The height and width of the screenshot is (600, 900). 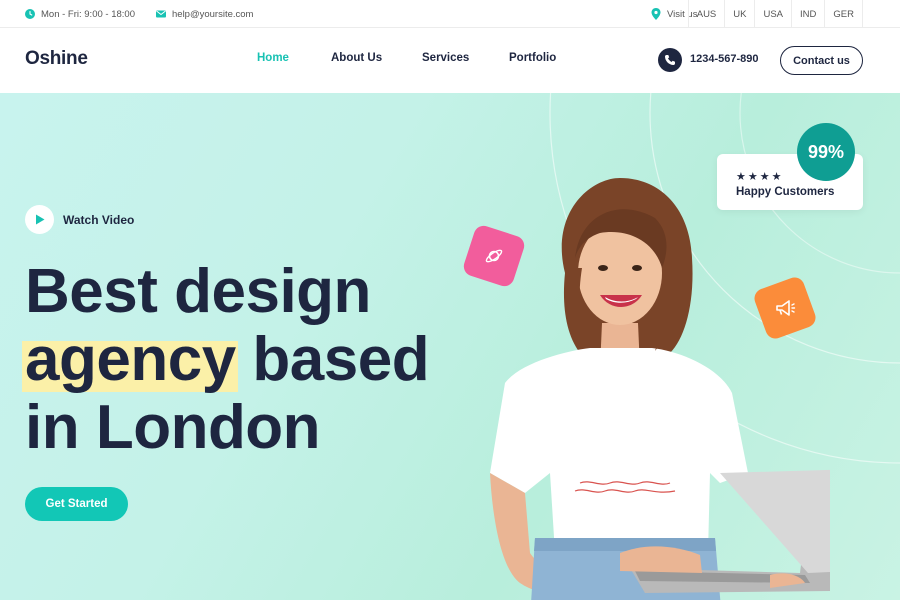 I want to click on business-hours: Mon - Fri: 9:00 - 18:00, so click(x=80, y=14).